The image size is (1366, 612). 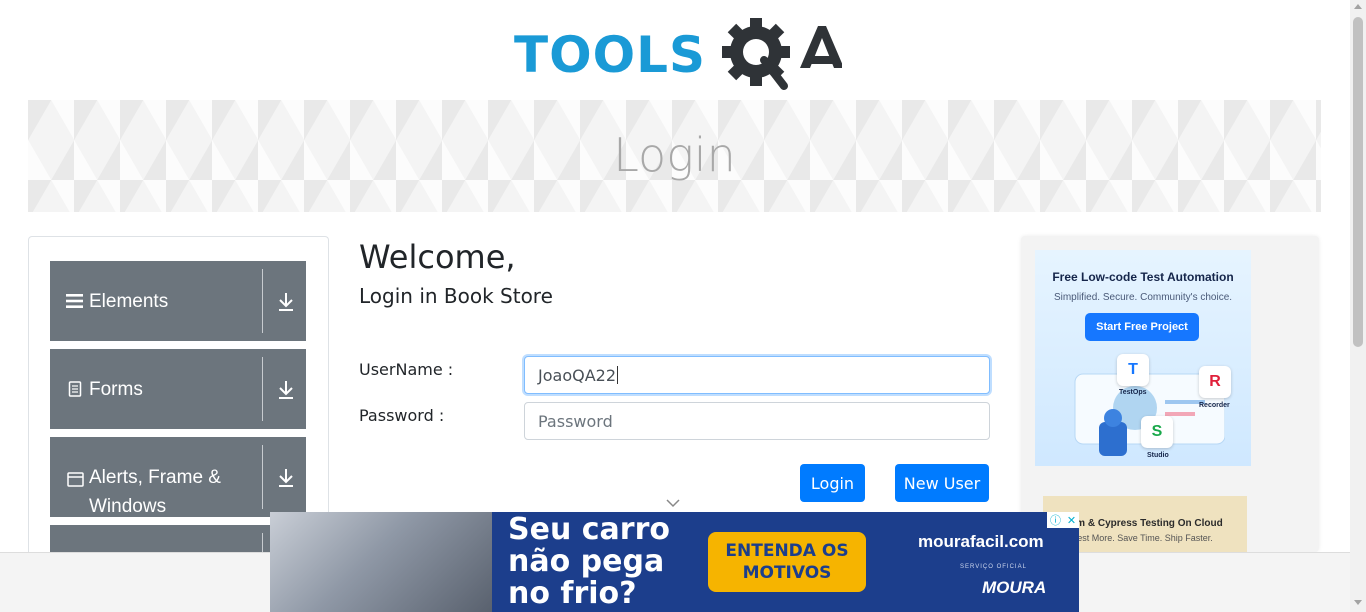 What do you see at coordinates (1143, 297) in the screenshot?
I see `ad-tagline: Simplified. Secure. Community's choice.` at bounding box center [1143, 297].